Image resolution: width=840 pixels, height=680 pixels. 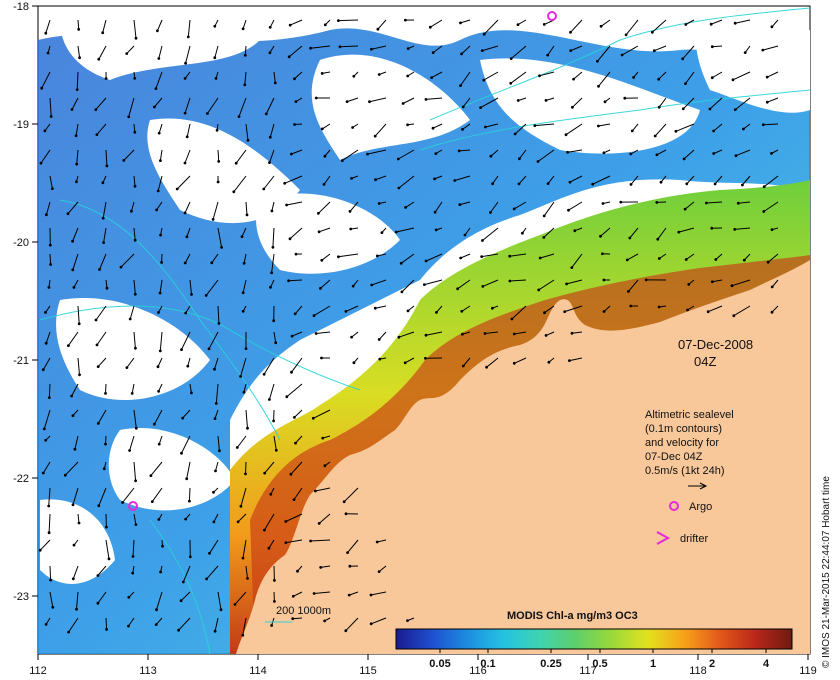 I want to click on colorbar-tick-label: 0.25, so click(x=550, y=664).